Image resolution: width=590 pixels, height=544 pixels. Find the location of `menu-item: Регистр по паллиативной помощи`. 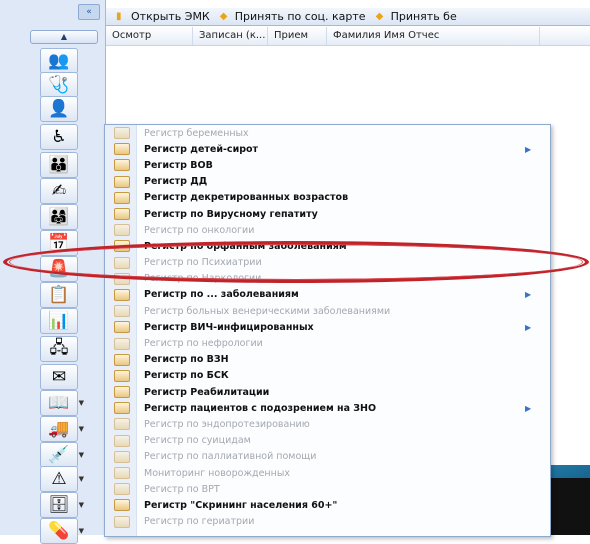

menu-item: Регистр по паллиативной помощи is located at coordinates (327, 457).